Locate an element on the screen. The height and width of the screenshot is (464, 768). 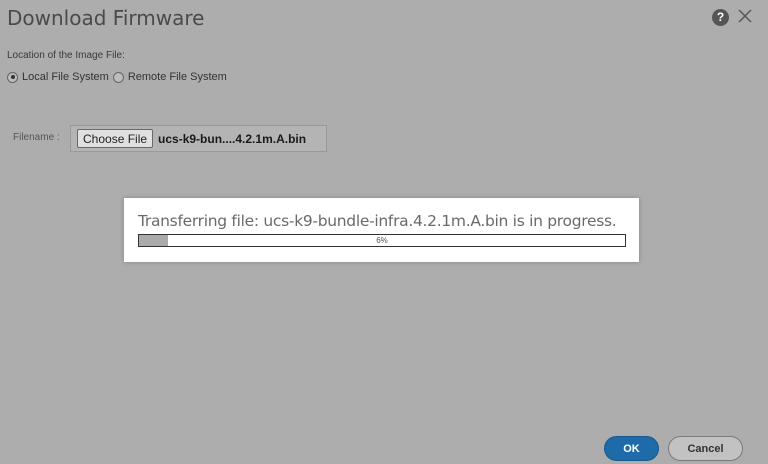
help-icon: ? is located at coordinates (720, 17).